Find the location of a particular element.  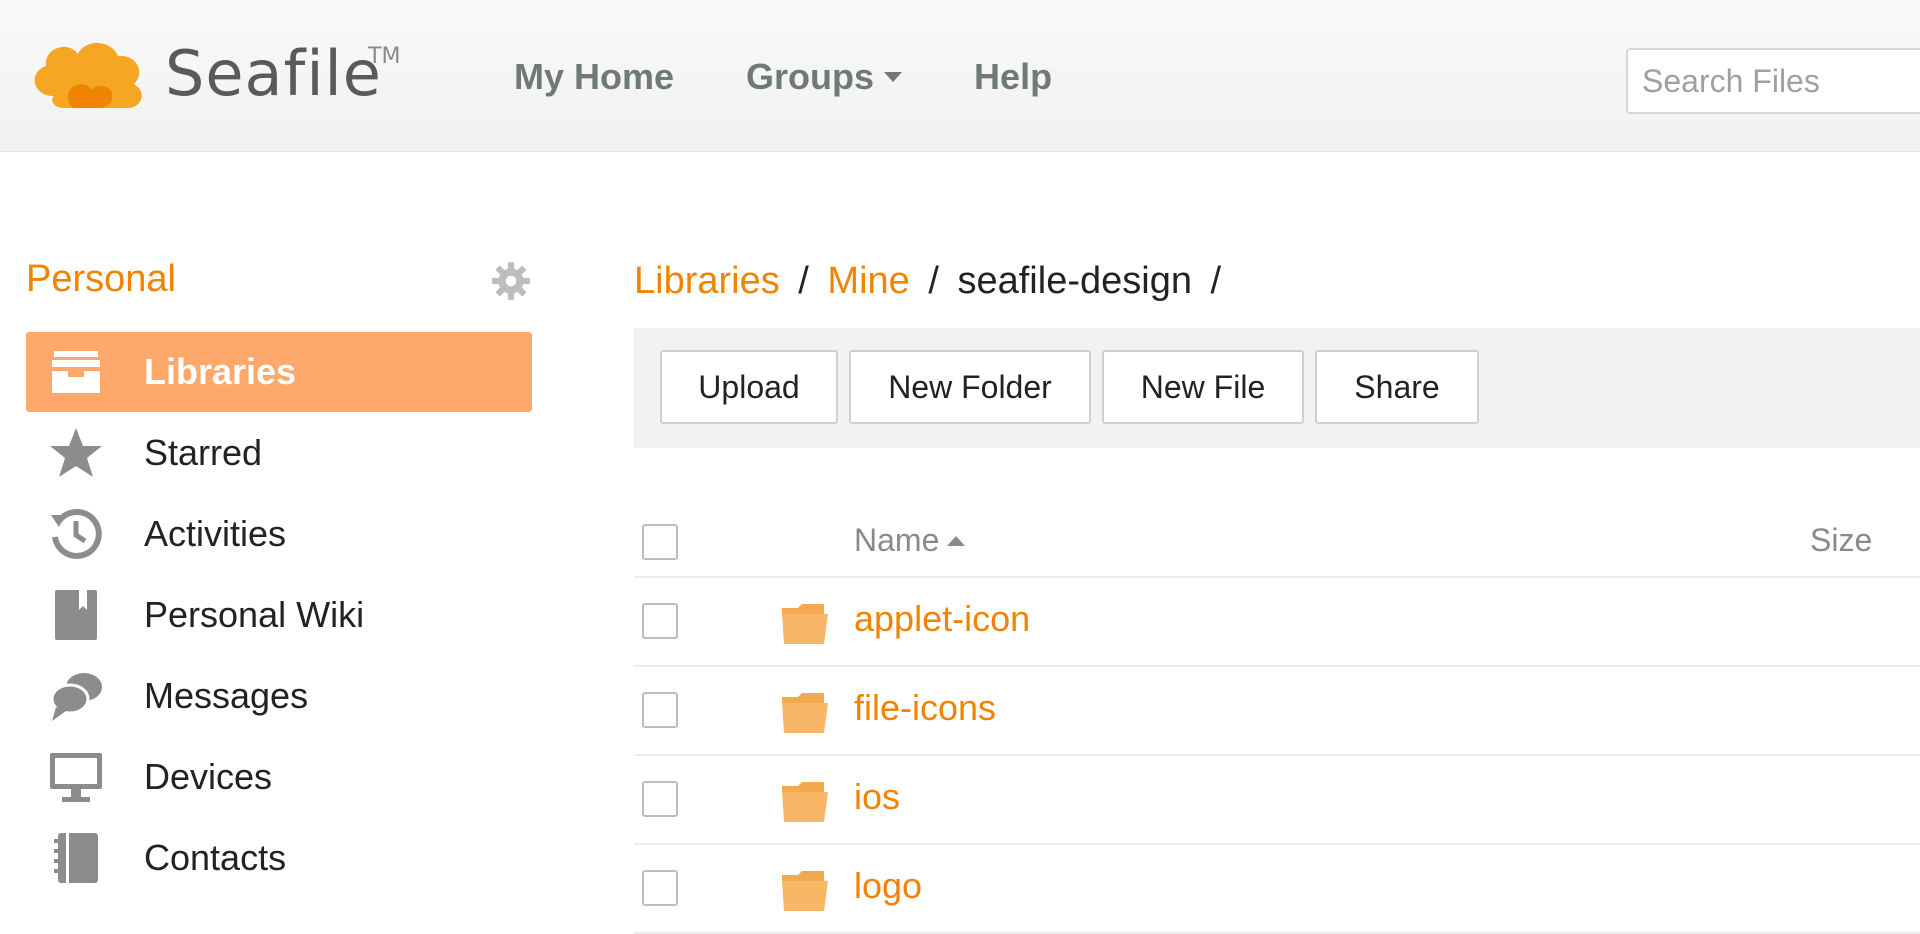

gear-icon is located at coordinates (511, 281).